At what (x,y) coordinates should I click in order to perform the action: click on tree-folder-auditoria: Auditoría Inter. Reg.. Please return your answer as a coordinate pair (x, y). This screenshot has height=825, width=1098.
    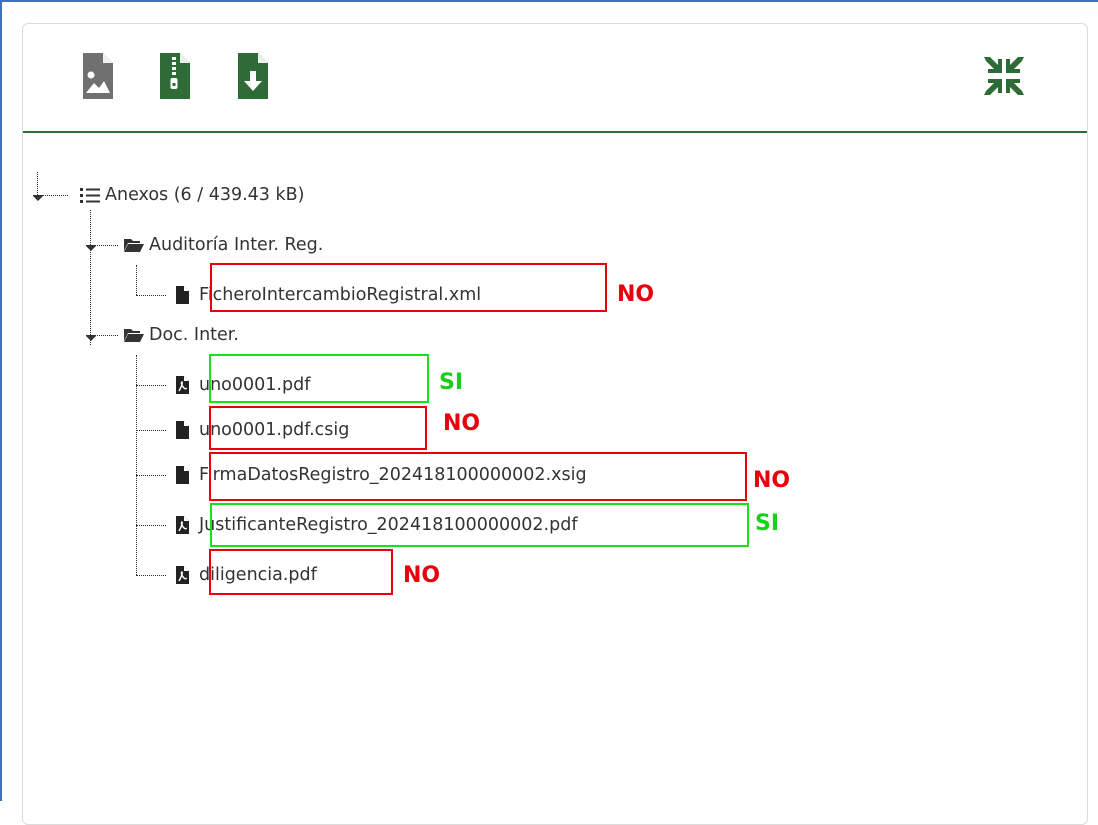
    Looking at the image, I should click on (223, 245).